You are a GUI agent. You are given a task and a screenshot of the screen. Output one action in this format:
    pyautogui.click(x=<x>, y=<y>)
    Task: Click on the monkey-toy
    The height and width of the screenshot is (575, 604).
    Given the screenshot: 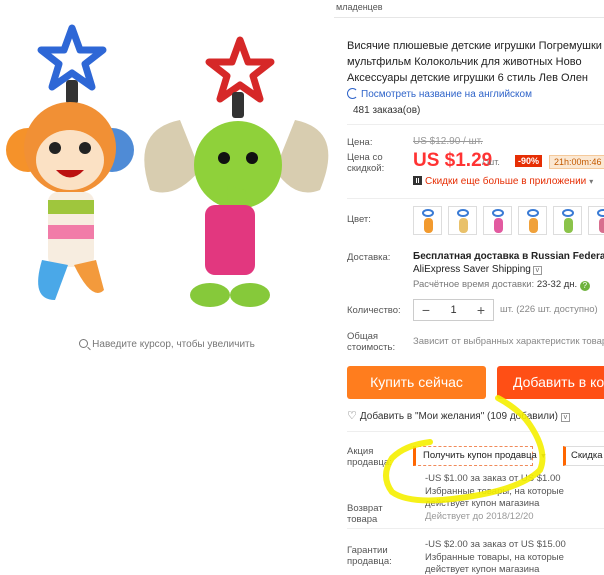 What is the action you would take?
    pyautogui.click(x=70, y=162)
    